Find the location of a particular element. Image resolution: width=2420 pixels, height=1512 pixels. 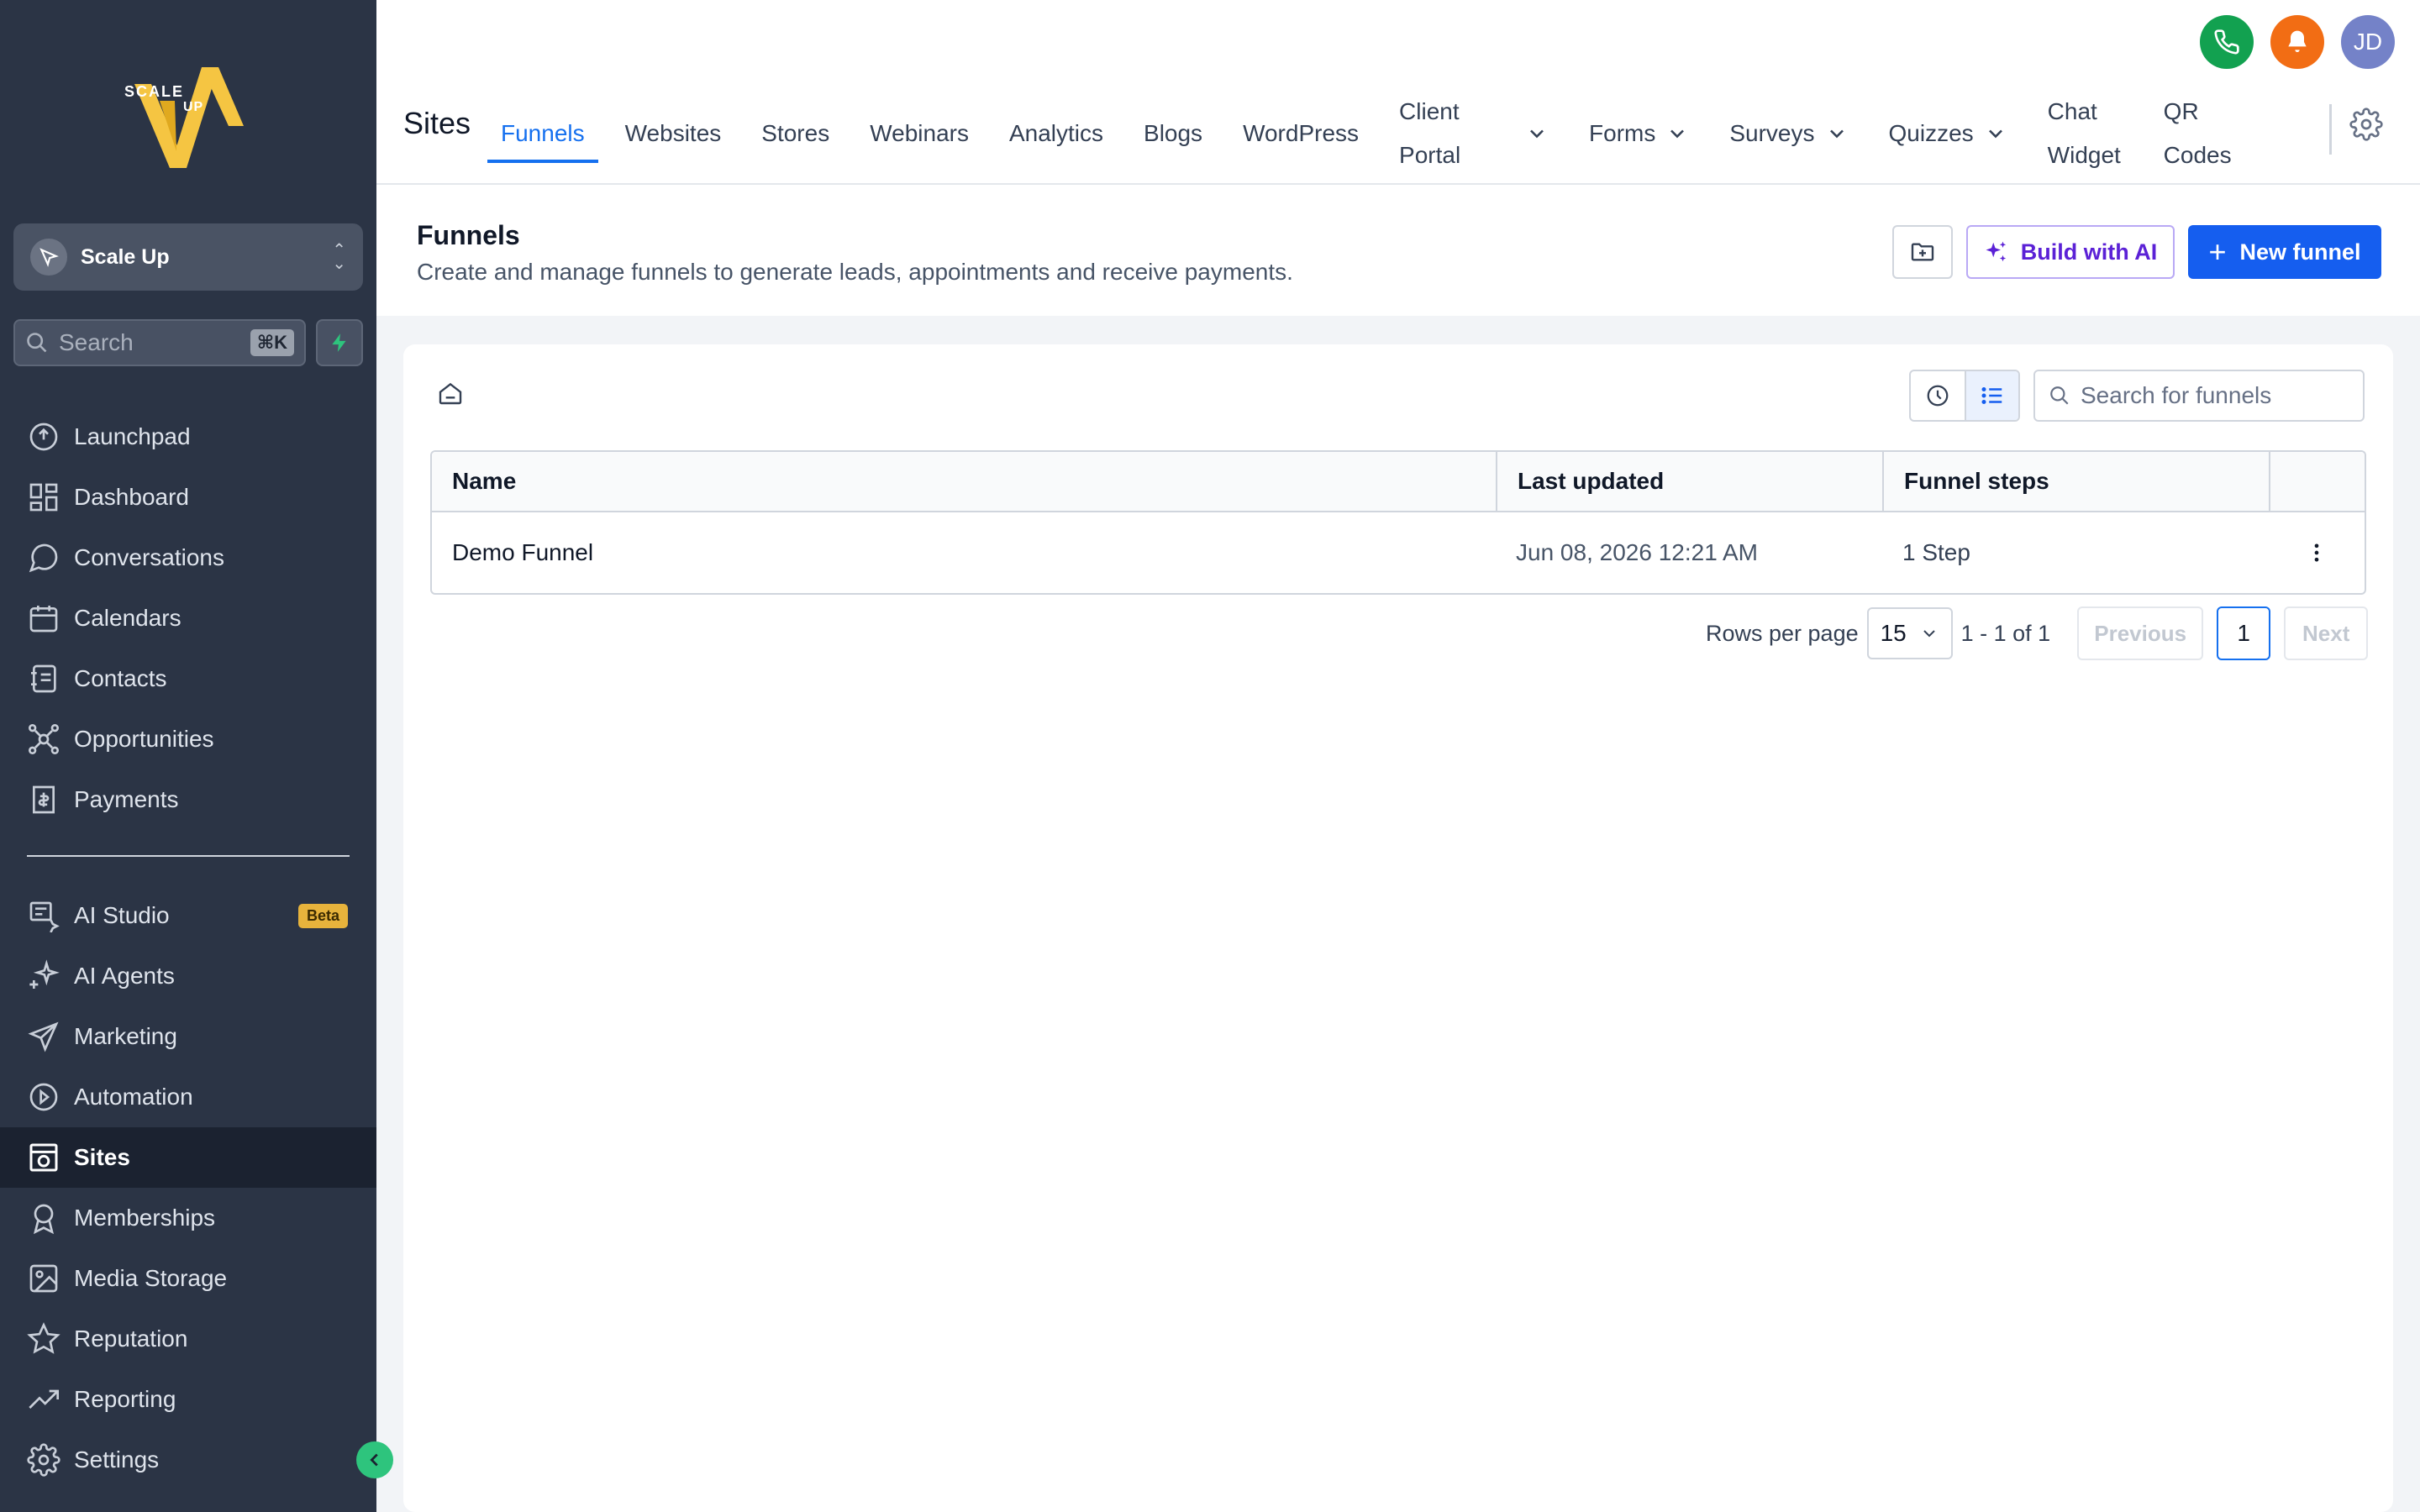

home-icon is located at coordinates (450, 393).